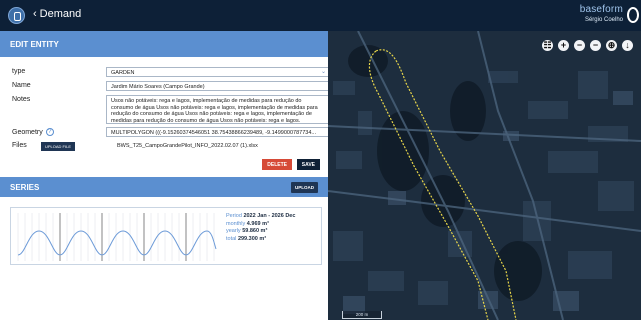 The height and width of the screenshot is (320, 641). Describe the element at coordinates (164, 187) in the screenshot. I see `series-header: SERIES UPLOAD` at that location.